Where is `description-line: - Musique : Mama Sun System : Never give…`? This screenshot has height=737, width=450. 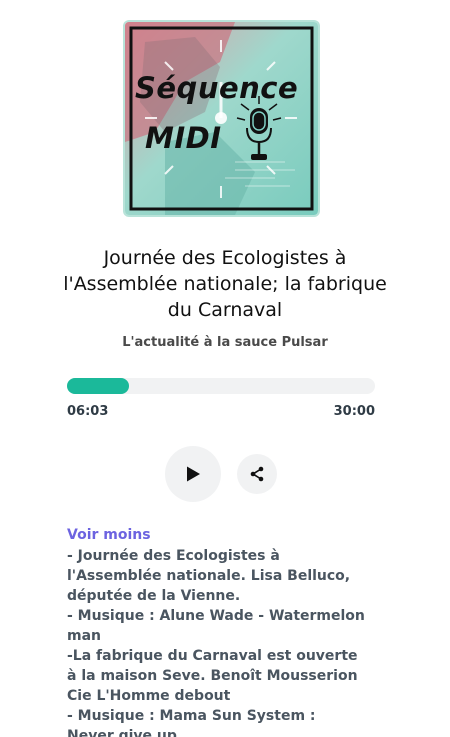
description-line: - Musique : Mama Sun System : Never give… is located at coordinates (191, 722).